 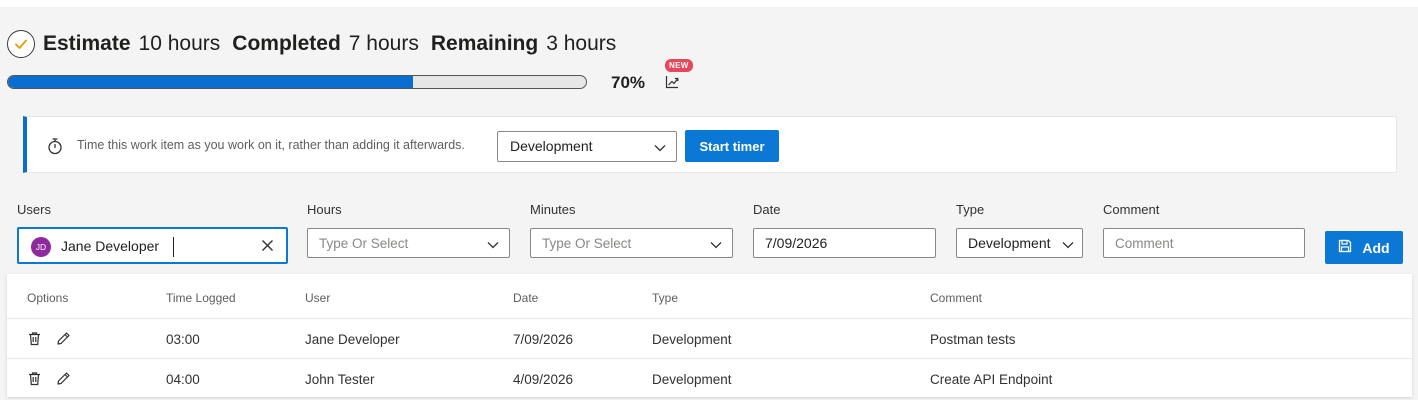 What do you see at coordinates (324, 209) in the screenshot?
I see `hours-label: Hours` at bounding box center [324, 209].